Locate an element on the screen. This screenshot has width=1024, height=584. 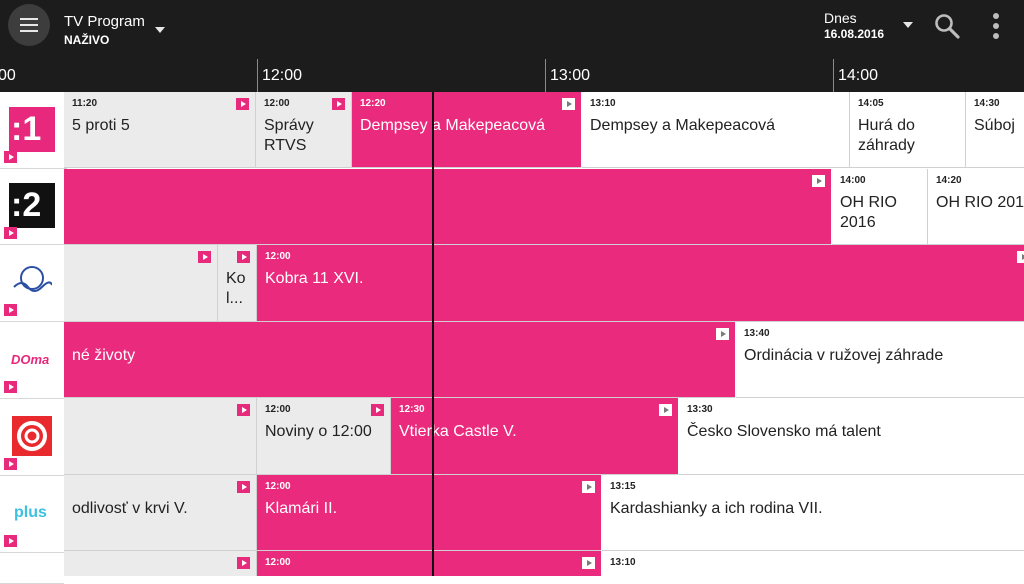
program-tile: 12:00 Kobra 11 XVI. is located at coordinates (640, 283).